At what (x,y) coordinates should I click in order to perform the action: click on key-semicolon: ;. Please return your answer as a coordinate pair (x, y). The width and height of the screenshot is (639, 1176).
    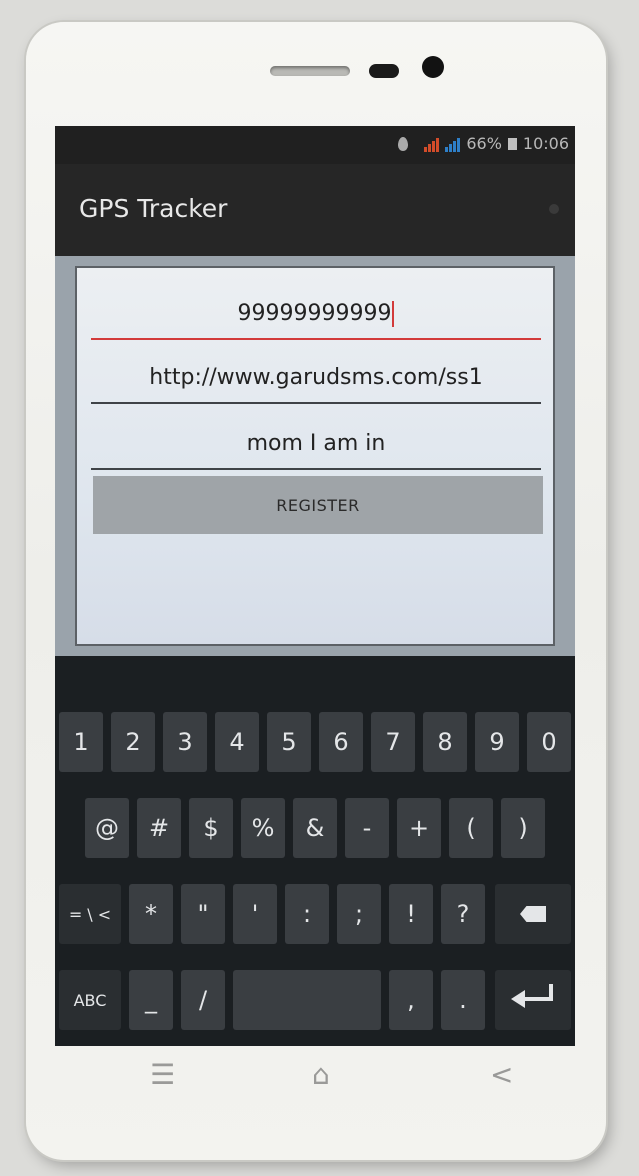
    Looking at the image, I should click on (359, 914).